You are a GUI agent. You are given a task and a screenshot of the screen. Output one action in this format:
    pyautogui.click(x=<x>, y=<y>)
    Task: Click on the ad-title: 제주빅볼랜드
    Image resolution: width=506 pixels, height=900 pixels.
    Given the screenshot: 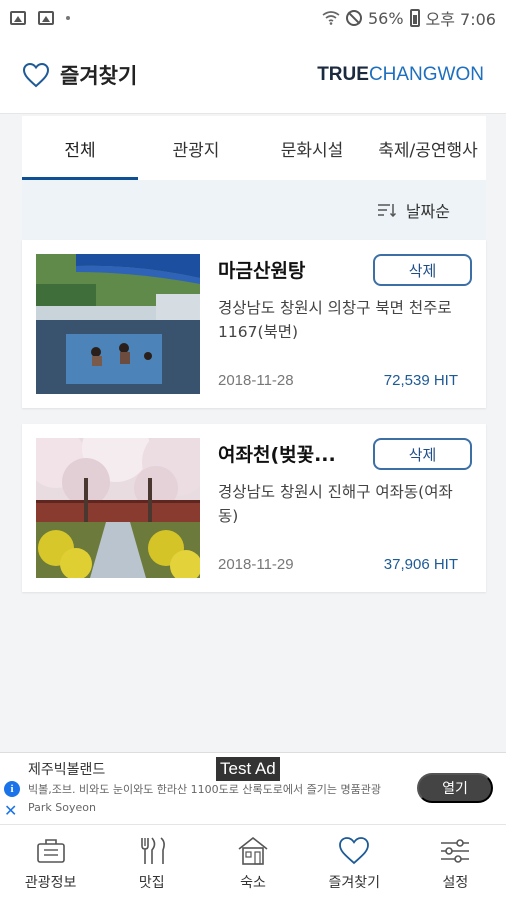 What is the action you would take?
    pyautogui.click(x=66, y=769)
    